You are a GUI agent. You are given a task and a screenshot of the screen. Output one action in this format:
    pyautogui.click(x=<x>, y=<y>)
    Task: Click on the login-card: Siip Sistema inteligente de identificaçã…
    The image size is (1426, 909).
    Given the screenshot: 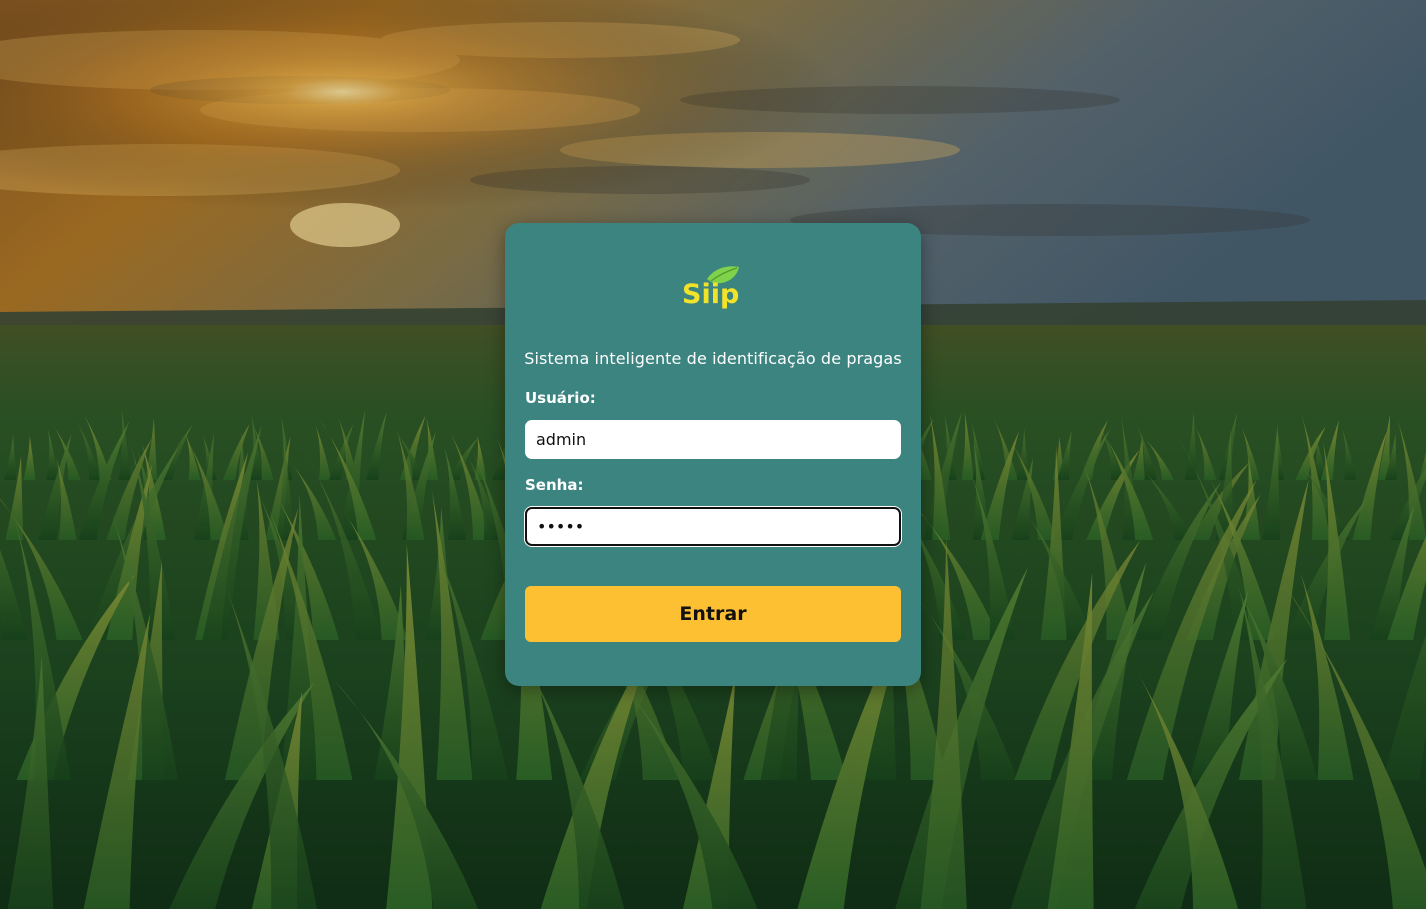 What is the action you would take?
    pyautogui.click(x=713, y=454)
    